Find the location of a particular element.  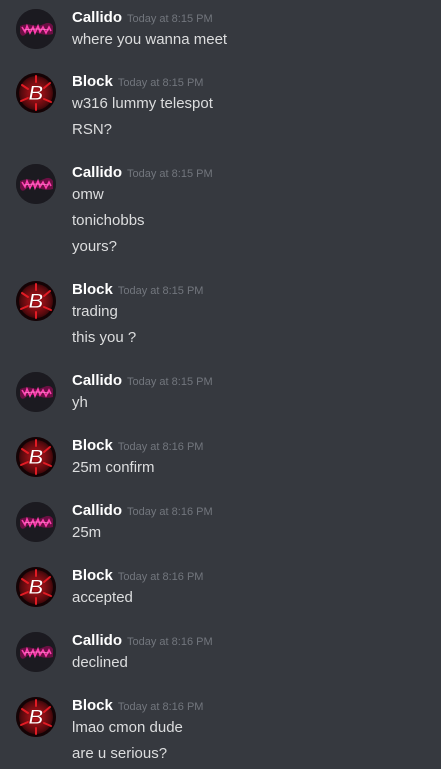

message-text: 25m confirm is located at coordinates (113, 467).